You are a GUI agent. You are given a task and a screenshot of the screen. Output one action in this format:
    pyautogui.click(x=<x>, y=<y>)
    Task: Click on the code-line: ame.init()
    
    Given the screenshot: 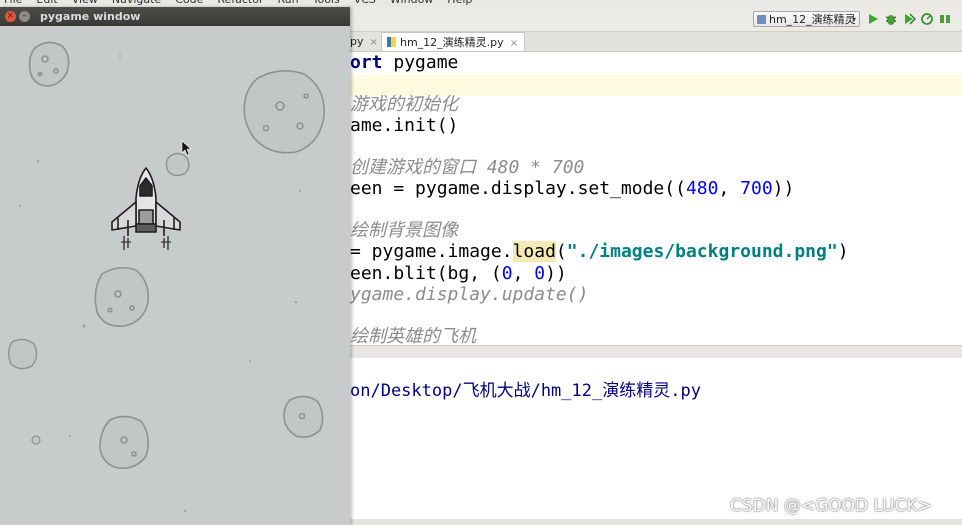 What is the action you would take?
    pyautogui.click(x=404, y=126)
    